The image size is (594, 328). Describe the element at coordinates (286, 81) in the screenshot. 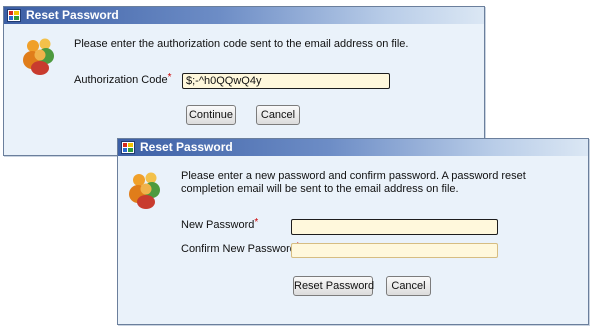

I see `authorization-code-input: $;-^h0QQwQ4y` at that location.